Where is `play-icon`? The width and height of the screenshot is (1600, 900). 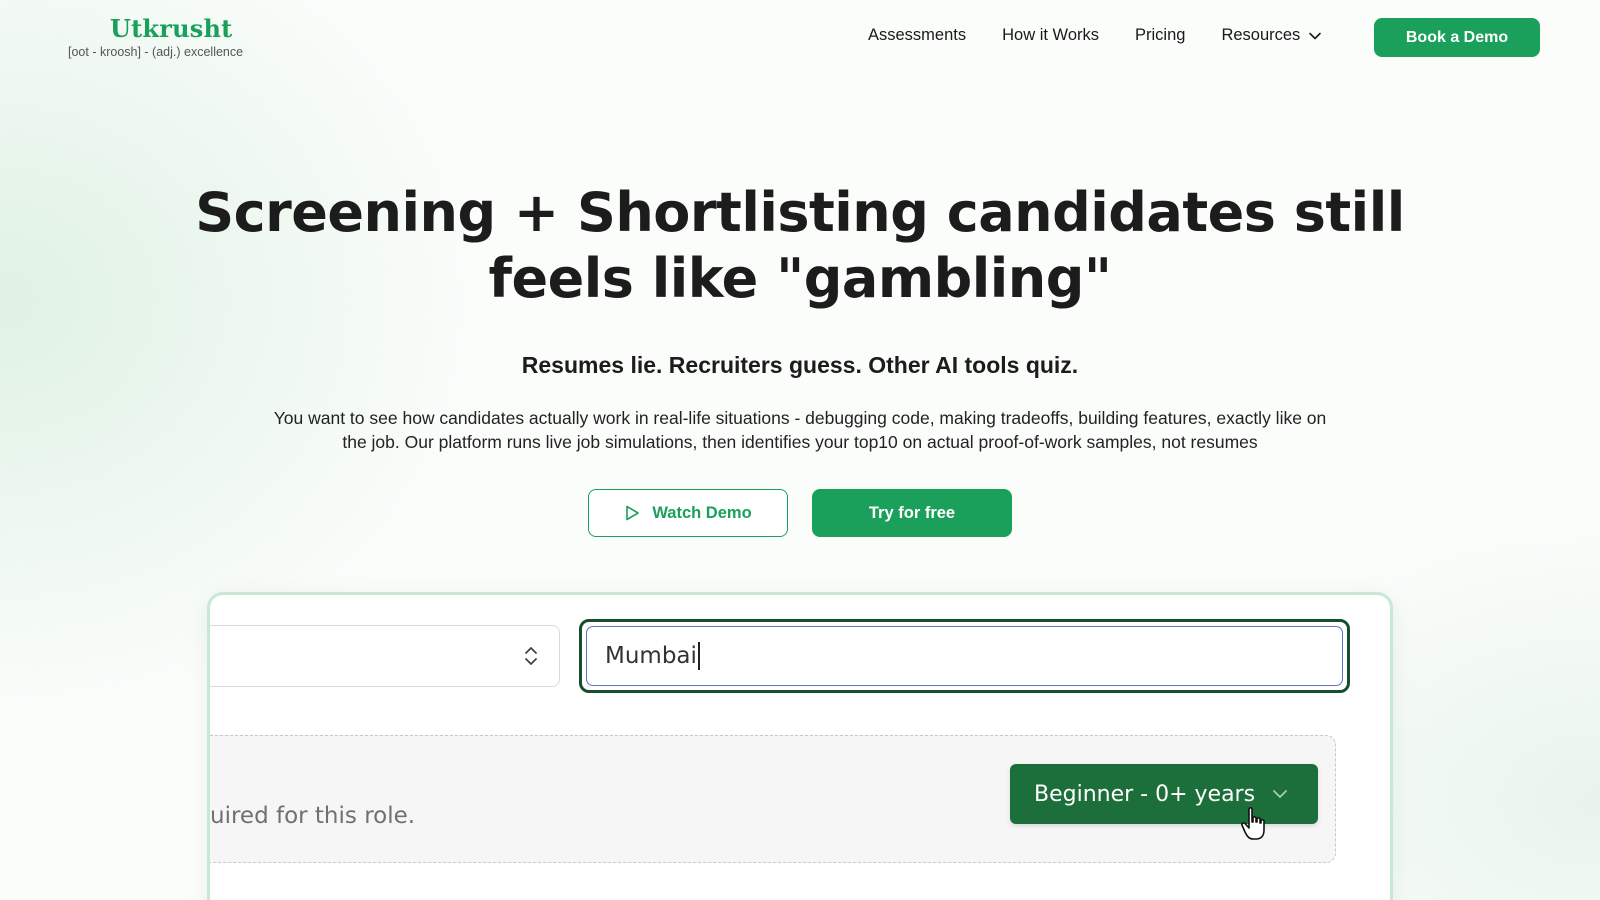
play-icon is located at coordinates (633, 513).